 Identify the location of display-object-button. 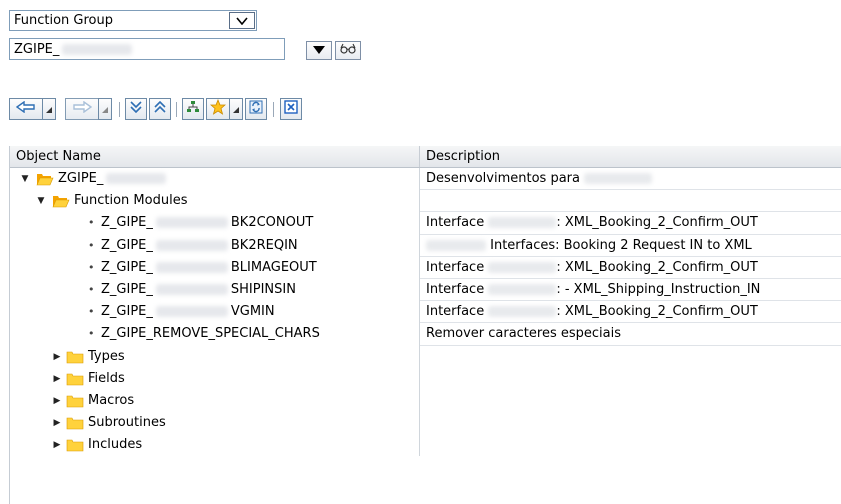
(348, 50).